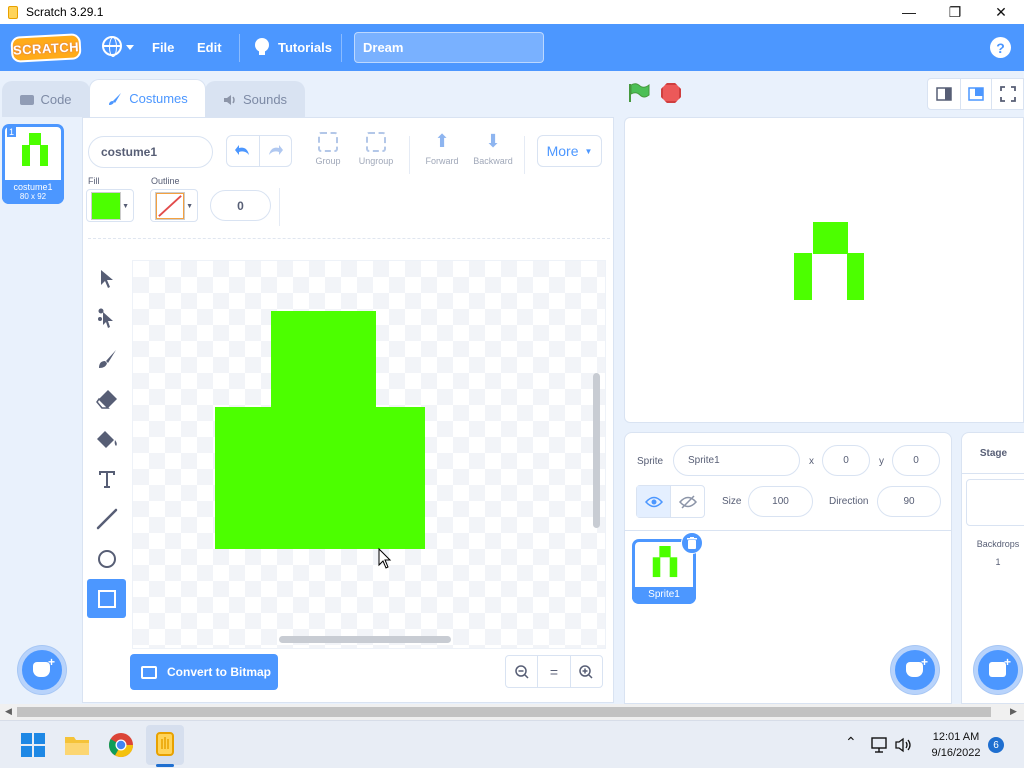  I want to click on text-tool, so click(106, 478).